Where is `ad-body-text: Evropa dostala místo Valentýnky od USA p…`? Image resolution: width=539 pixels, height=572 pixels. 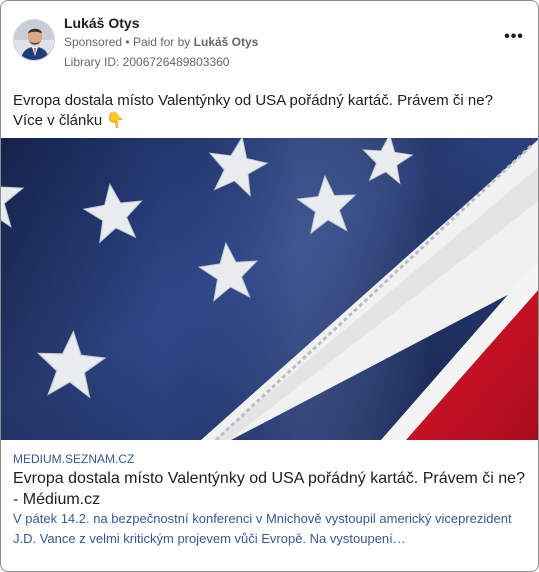
ad-body-text: Evropa dostala místo Valentýnky od USA p… is located at coordinates (268, 111).